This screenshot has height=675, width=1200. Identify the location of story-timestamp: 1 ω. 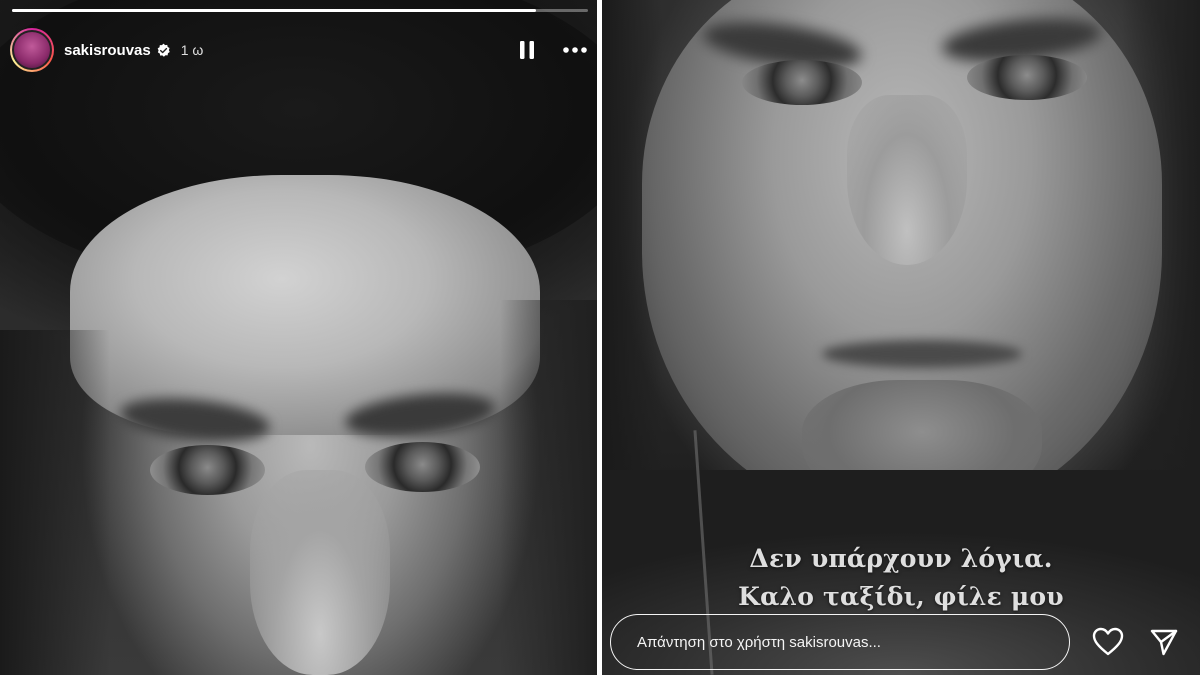
(192, 50).